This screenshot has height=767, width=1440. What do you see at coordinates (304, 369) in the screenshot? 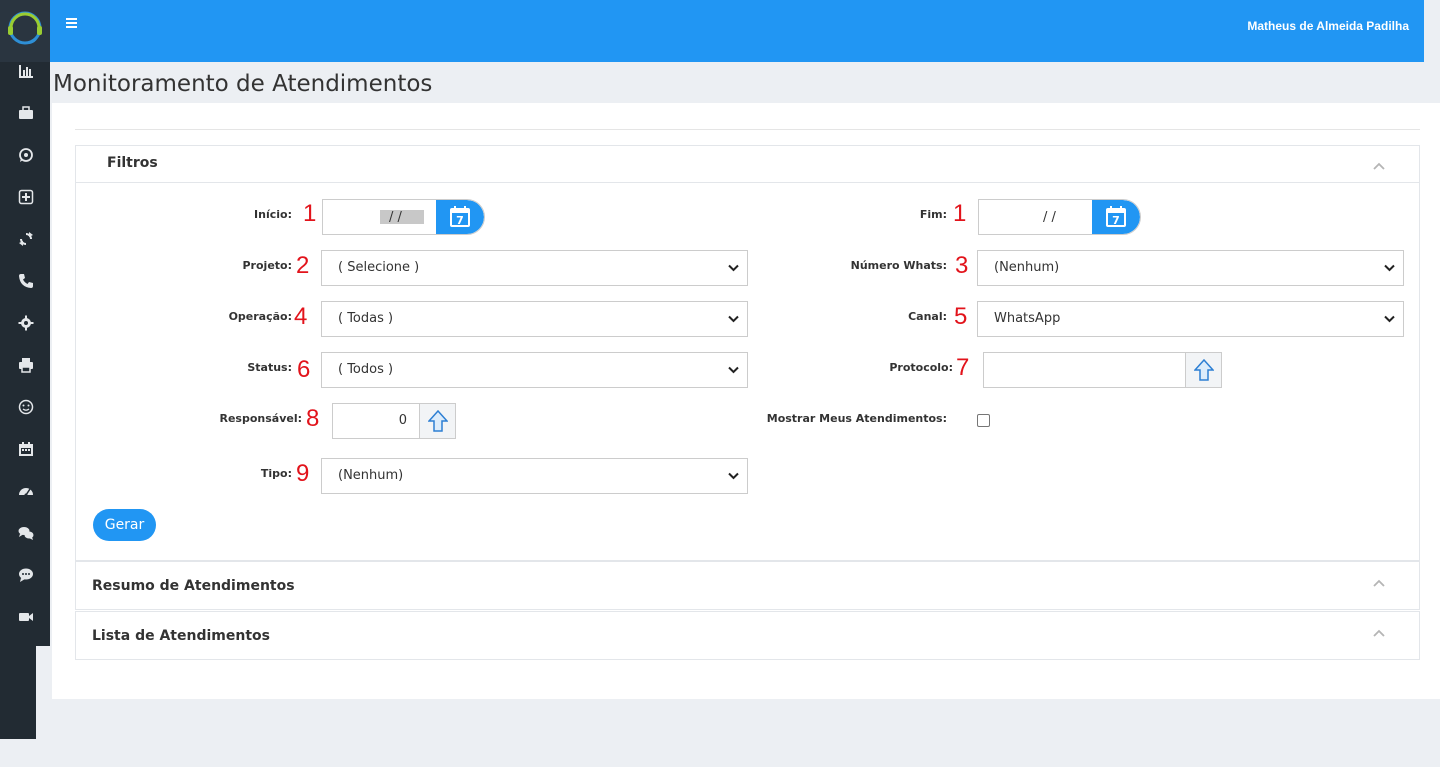
I see `marker-status: 6` at bounding box center [304, 369].